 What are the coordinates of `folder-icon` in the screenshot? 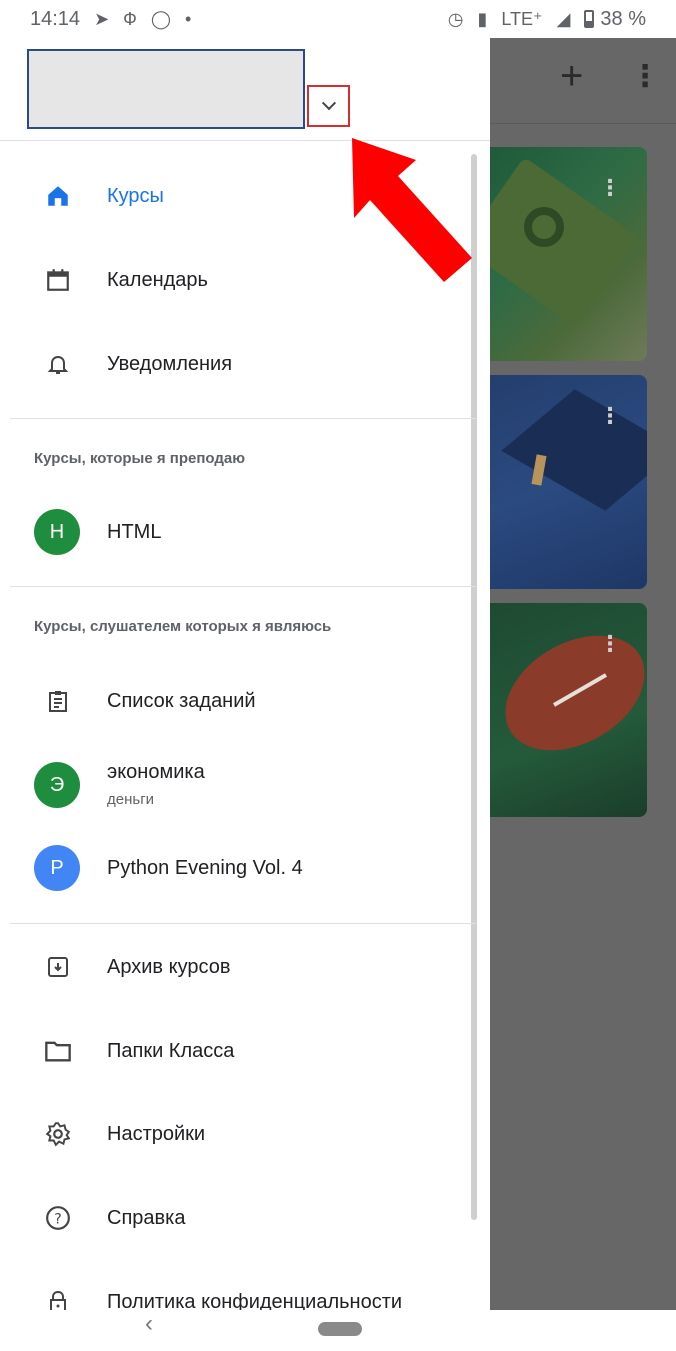 It's located at (58, 1051).